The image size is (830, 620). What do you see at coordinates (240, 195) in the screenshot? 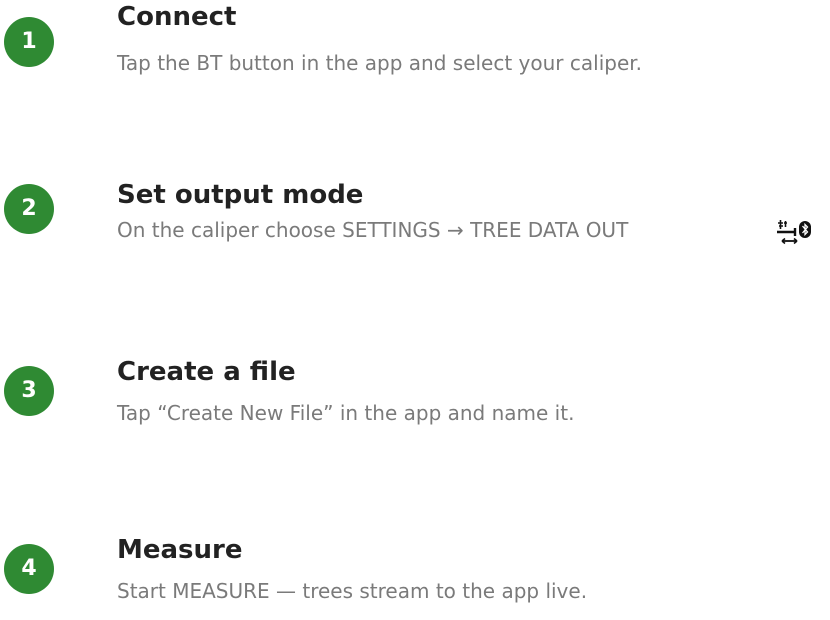
I see `step-title: Set output mode` at bounding box center [240, 195].